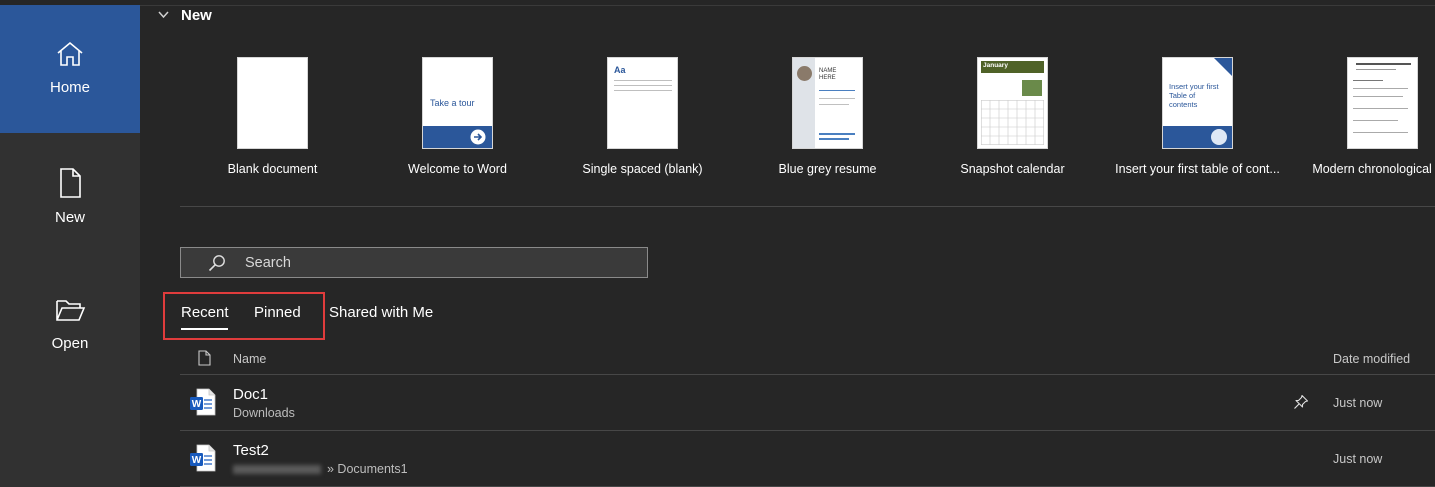  Describe the element at coordinates (414, 262) in the screenshot. I see `search-box: Search` at that location.